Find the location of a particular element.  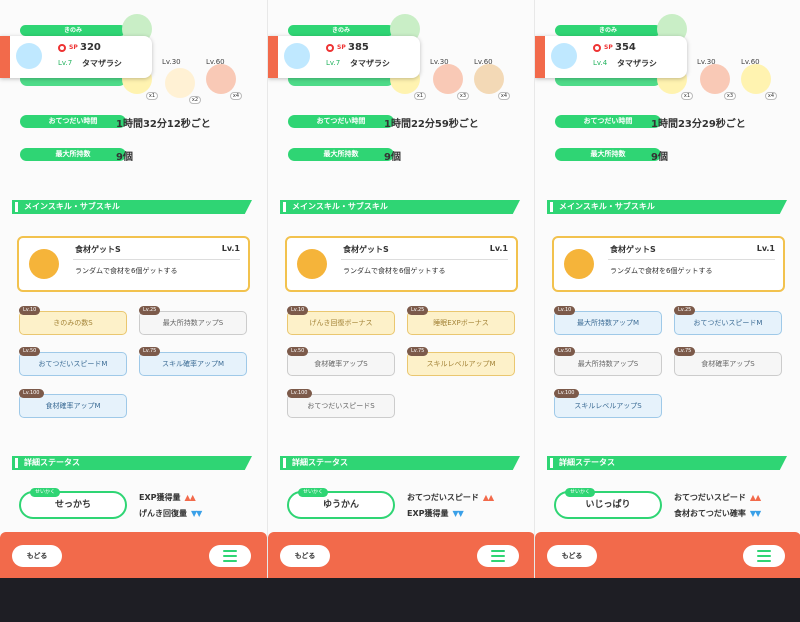

help-time-value: 1時間22分59秒ごと is located at coordinates (431, 124).